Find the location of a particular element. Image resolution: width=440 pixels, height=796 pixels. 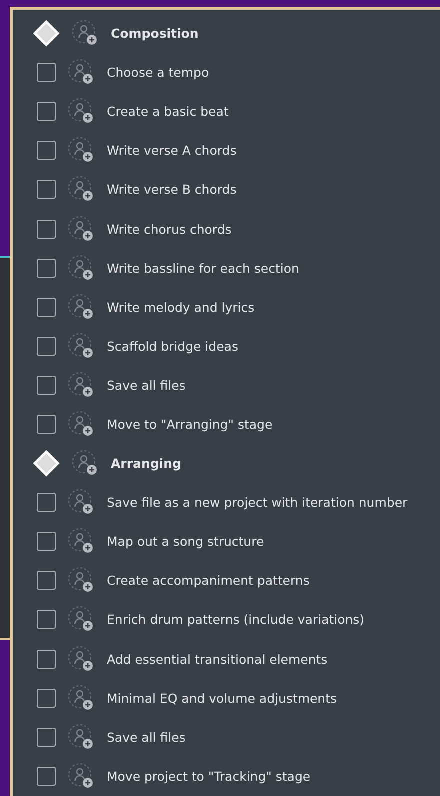

task-label: Enrich drum patterns (include variations) is located at coordinates (236, 620).